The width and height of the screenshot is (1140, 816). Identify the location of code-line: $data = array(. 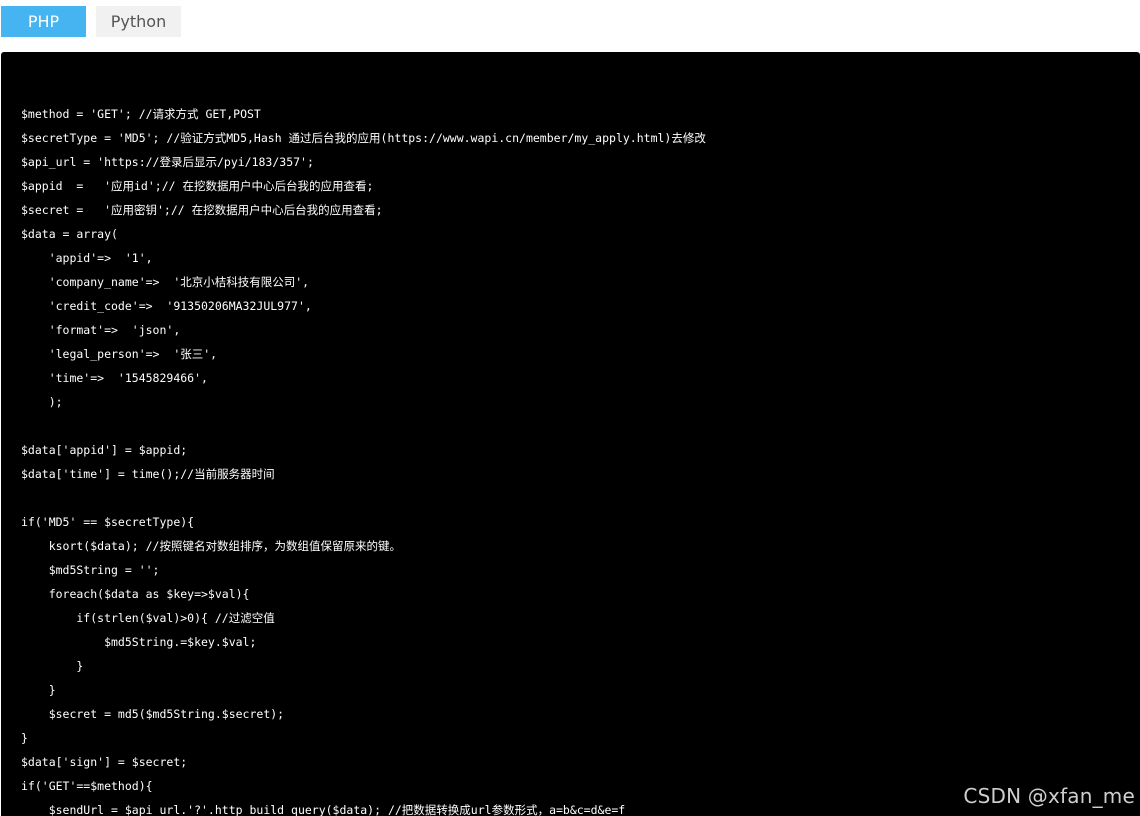
(69, 234).